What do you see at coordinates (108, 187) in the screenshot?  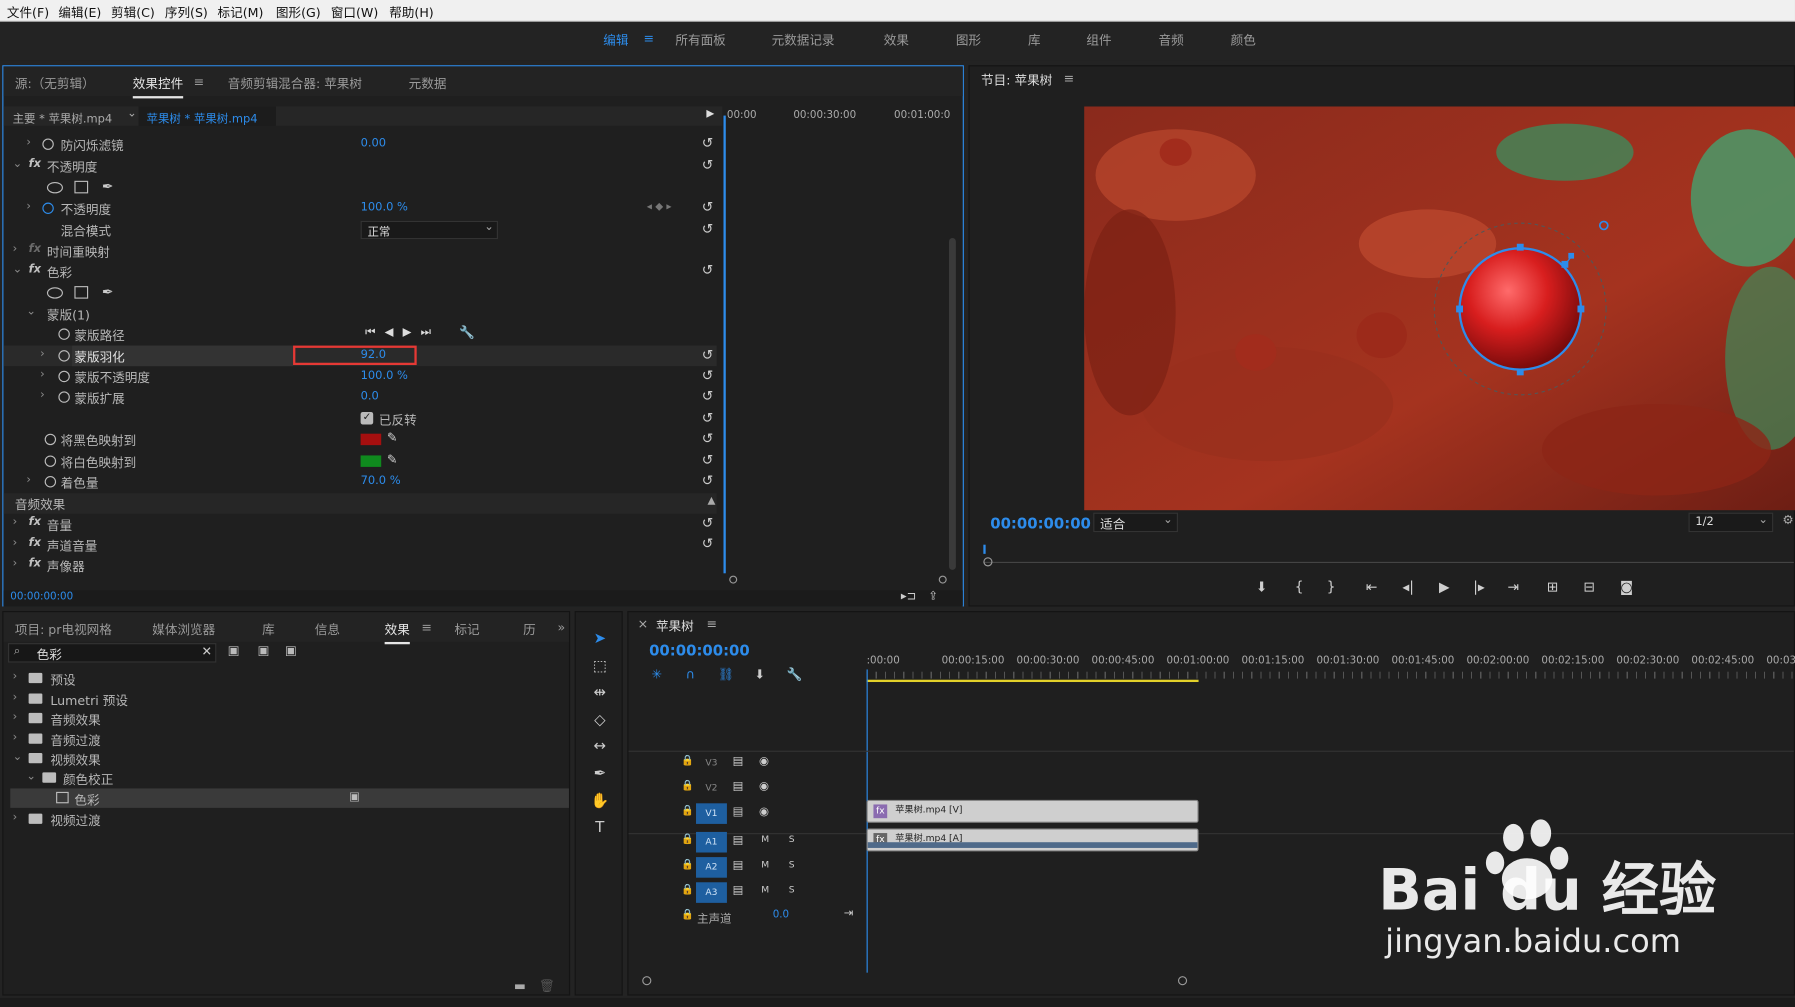 I see `pen-mask-icon: ✒` at bounding box center [108, 187].